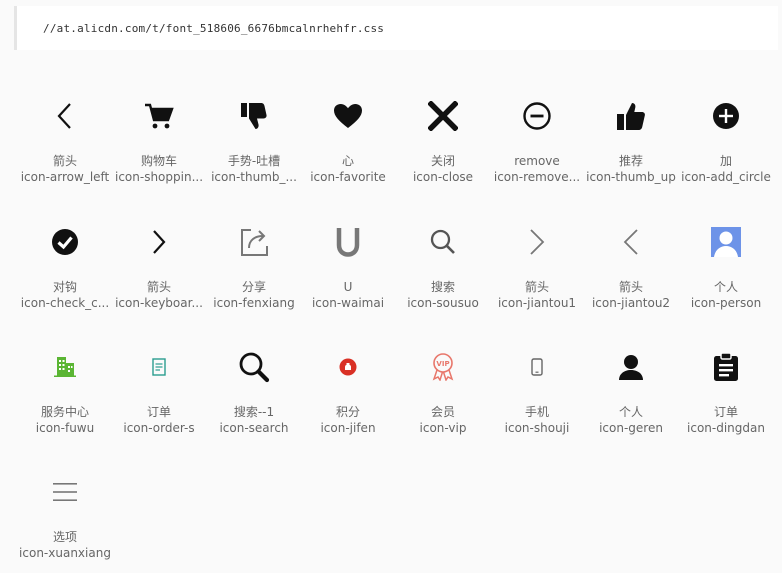 Image resolution: width=782 pixels, height=573 pixels. I want to click on icon-card: 箭头 icon-jiantou2, so click(631, 265).